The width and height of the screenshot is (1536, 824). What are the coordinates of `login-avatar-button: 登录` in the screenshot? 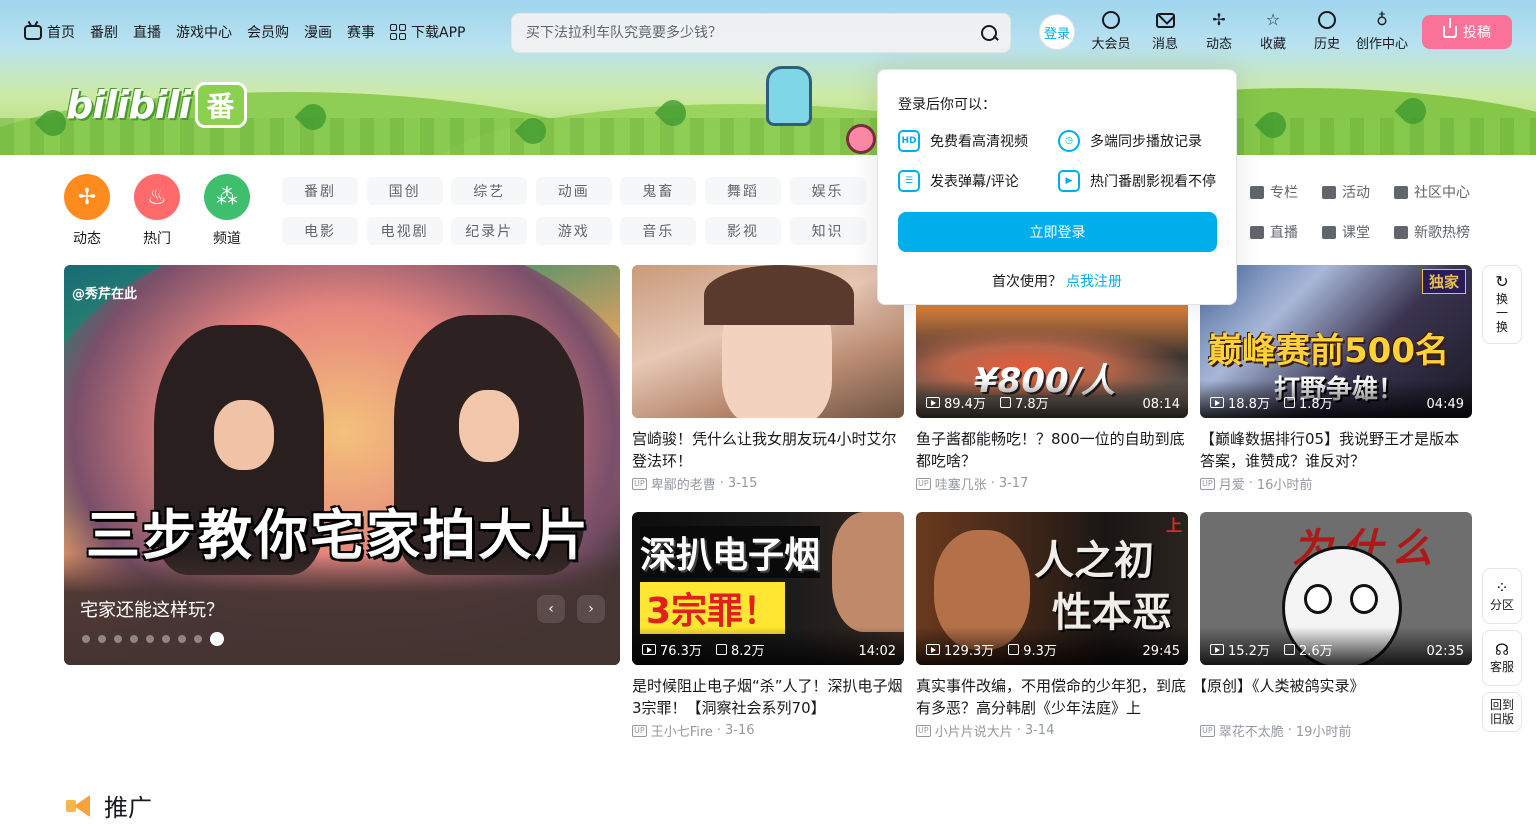 It's located at (1057, 32).